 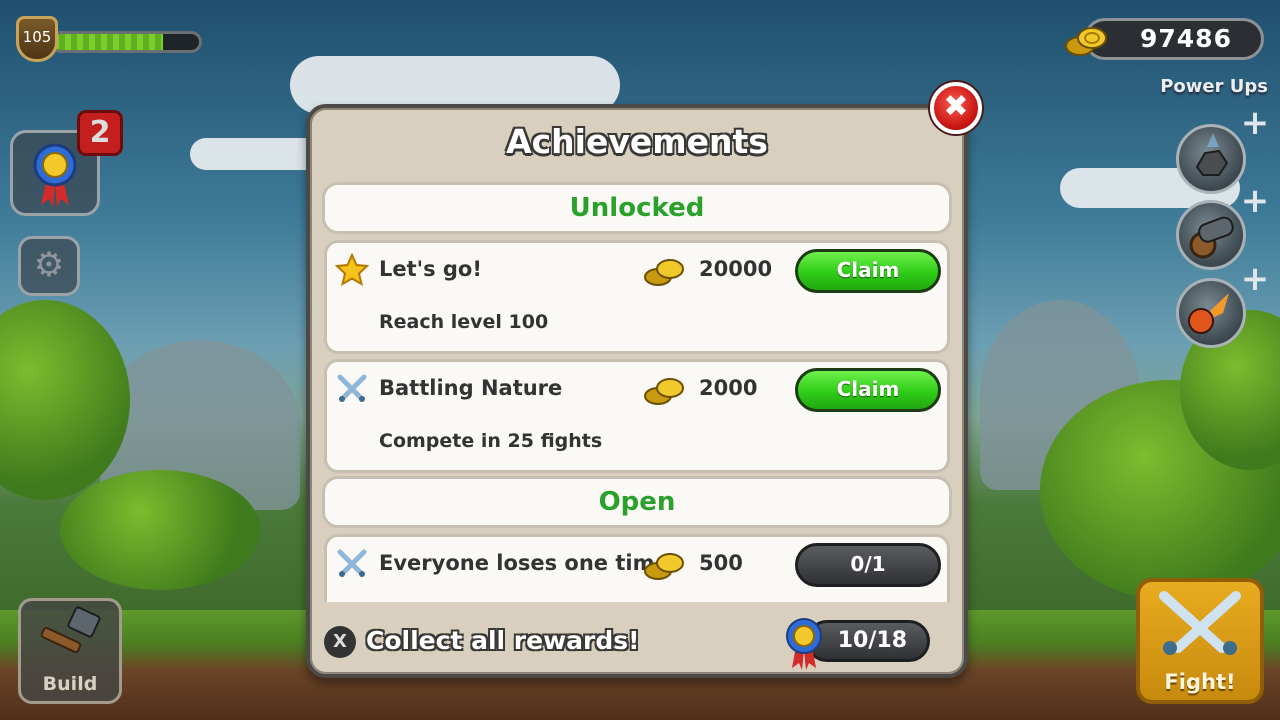 What do you see at coordinates (430, 269) in the screenshot?
I see `achievement-title: Let's go!` at bounding box center [430, 269].